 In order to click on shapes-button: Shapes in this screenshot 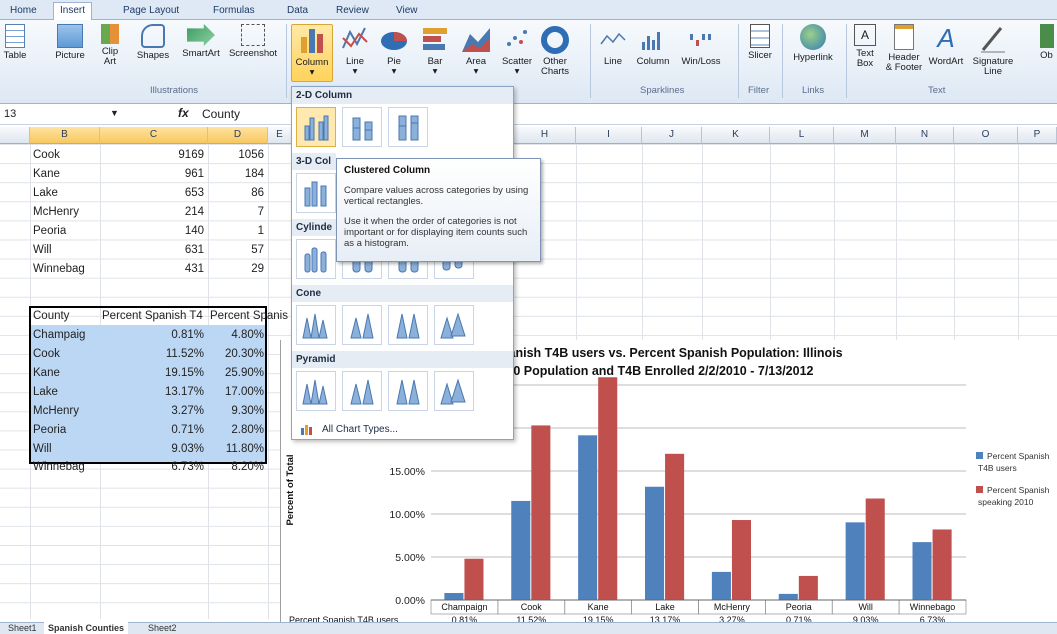, I will do `click(153, 42)`.